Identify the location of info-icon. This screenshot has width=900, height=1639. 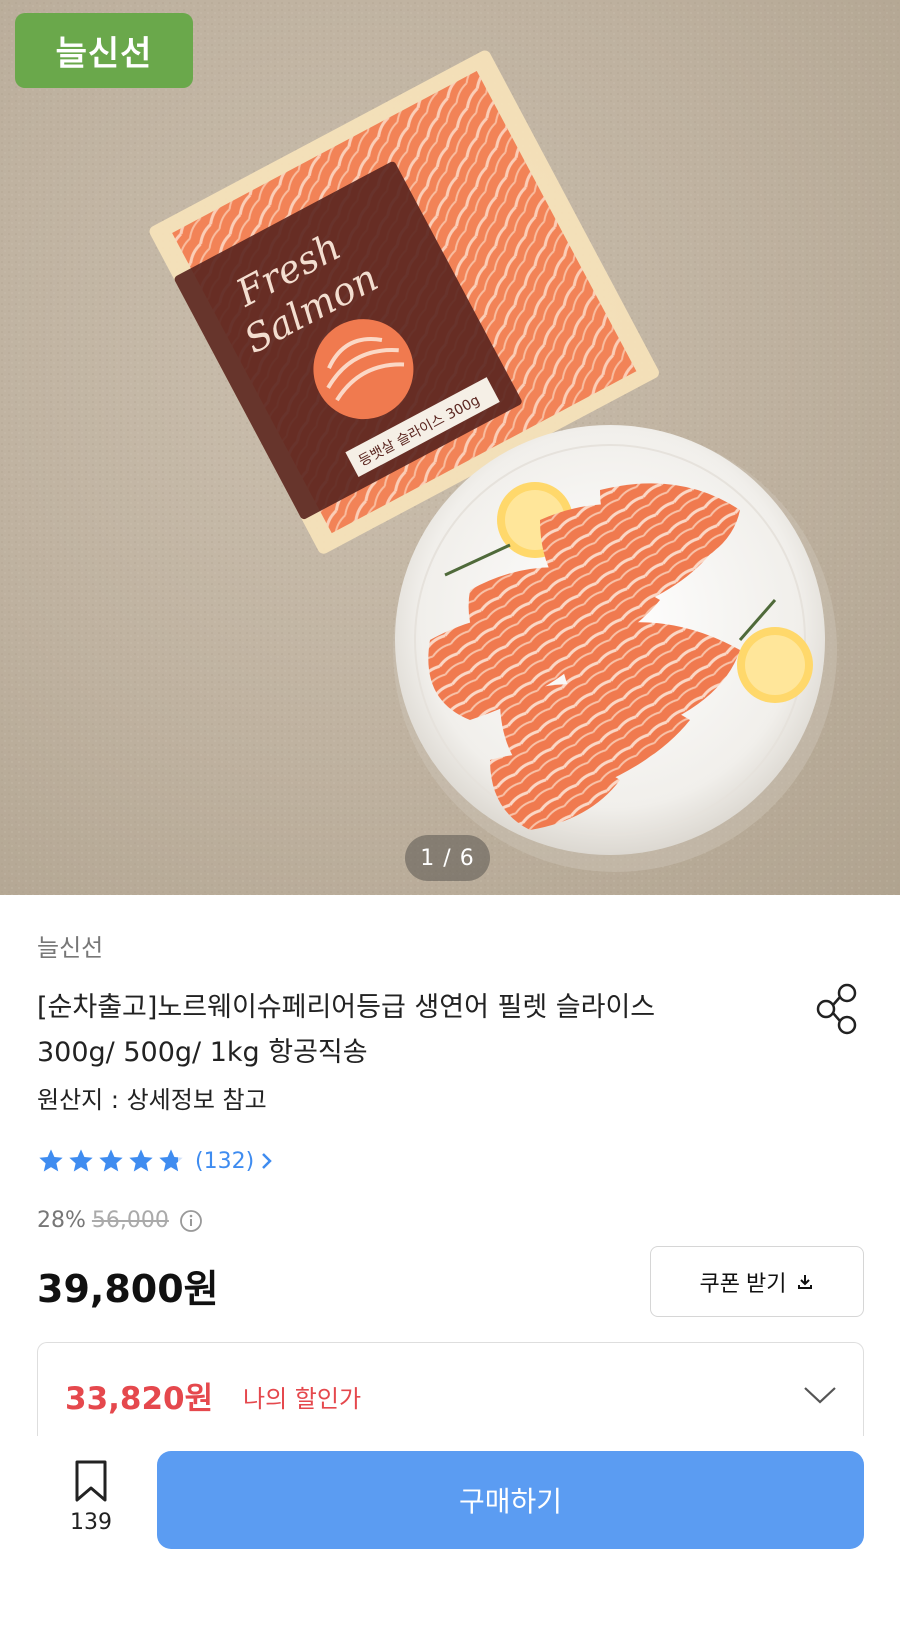
(191, 1221).